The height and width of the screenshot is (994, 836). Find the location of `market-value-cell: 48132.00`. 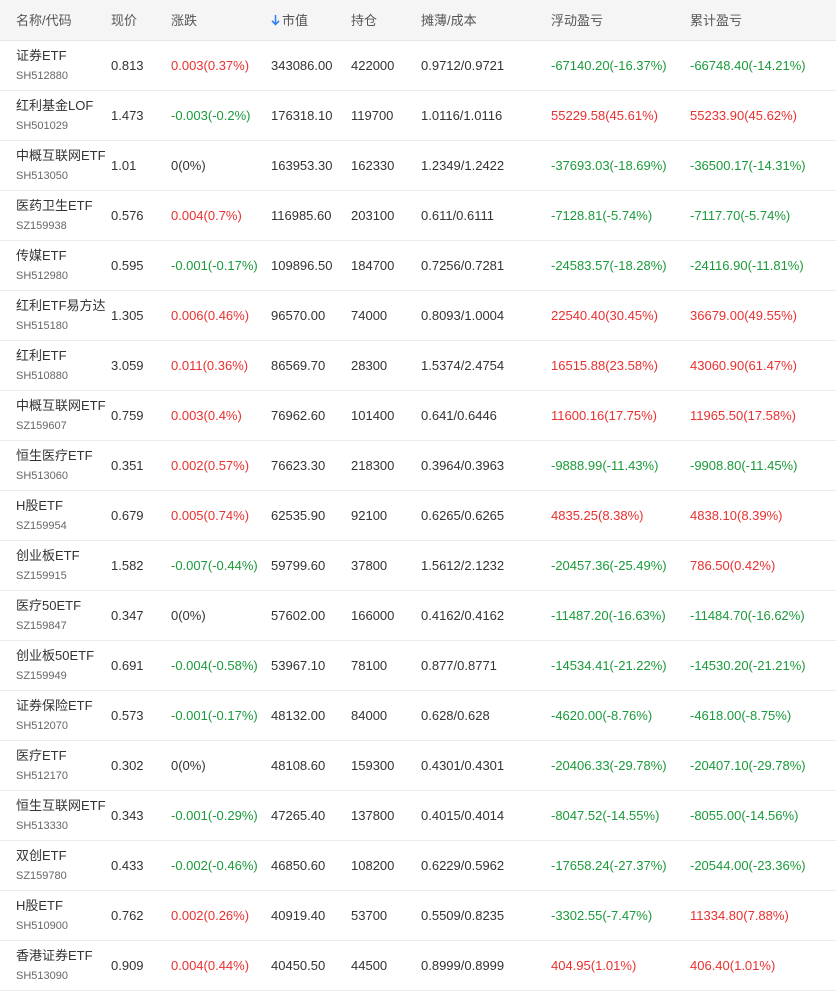

market-value-cell: 48132.00 is located at coordinates (311, 715).